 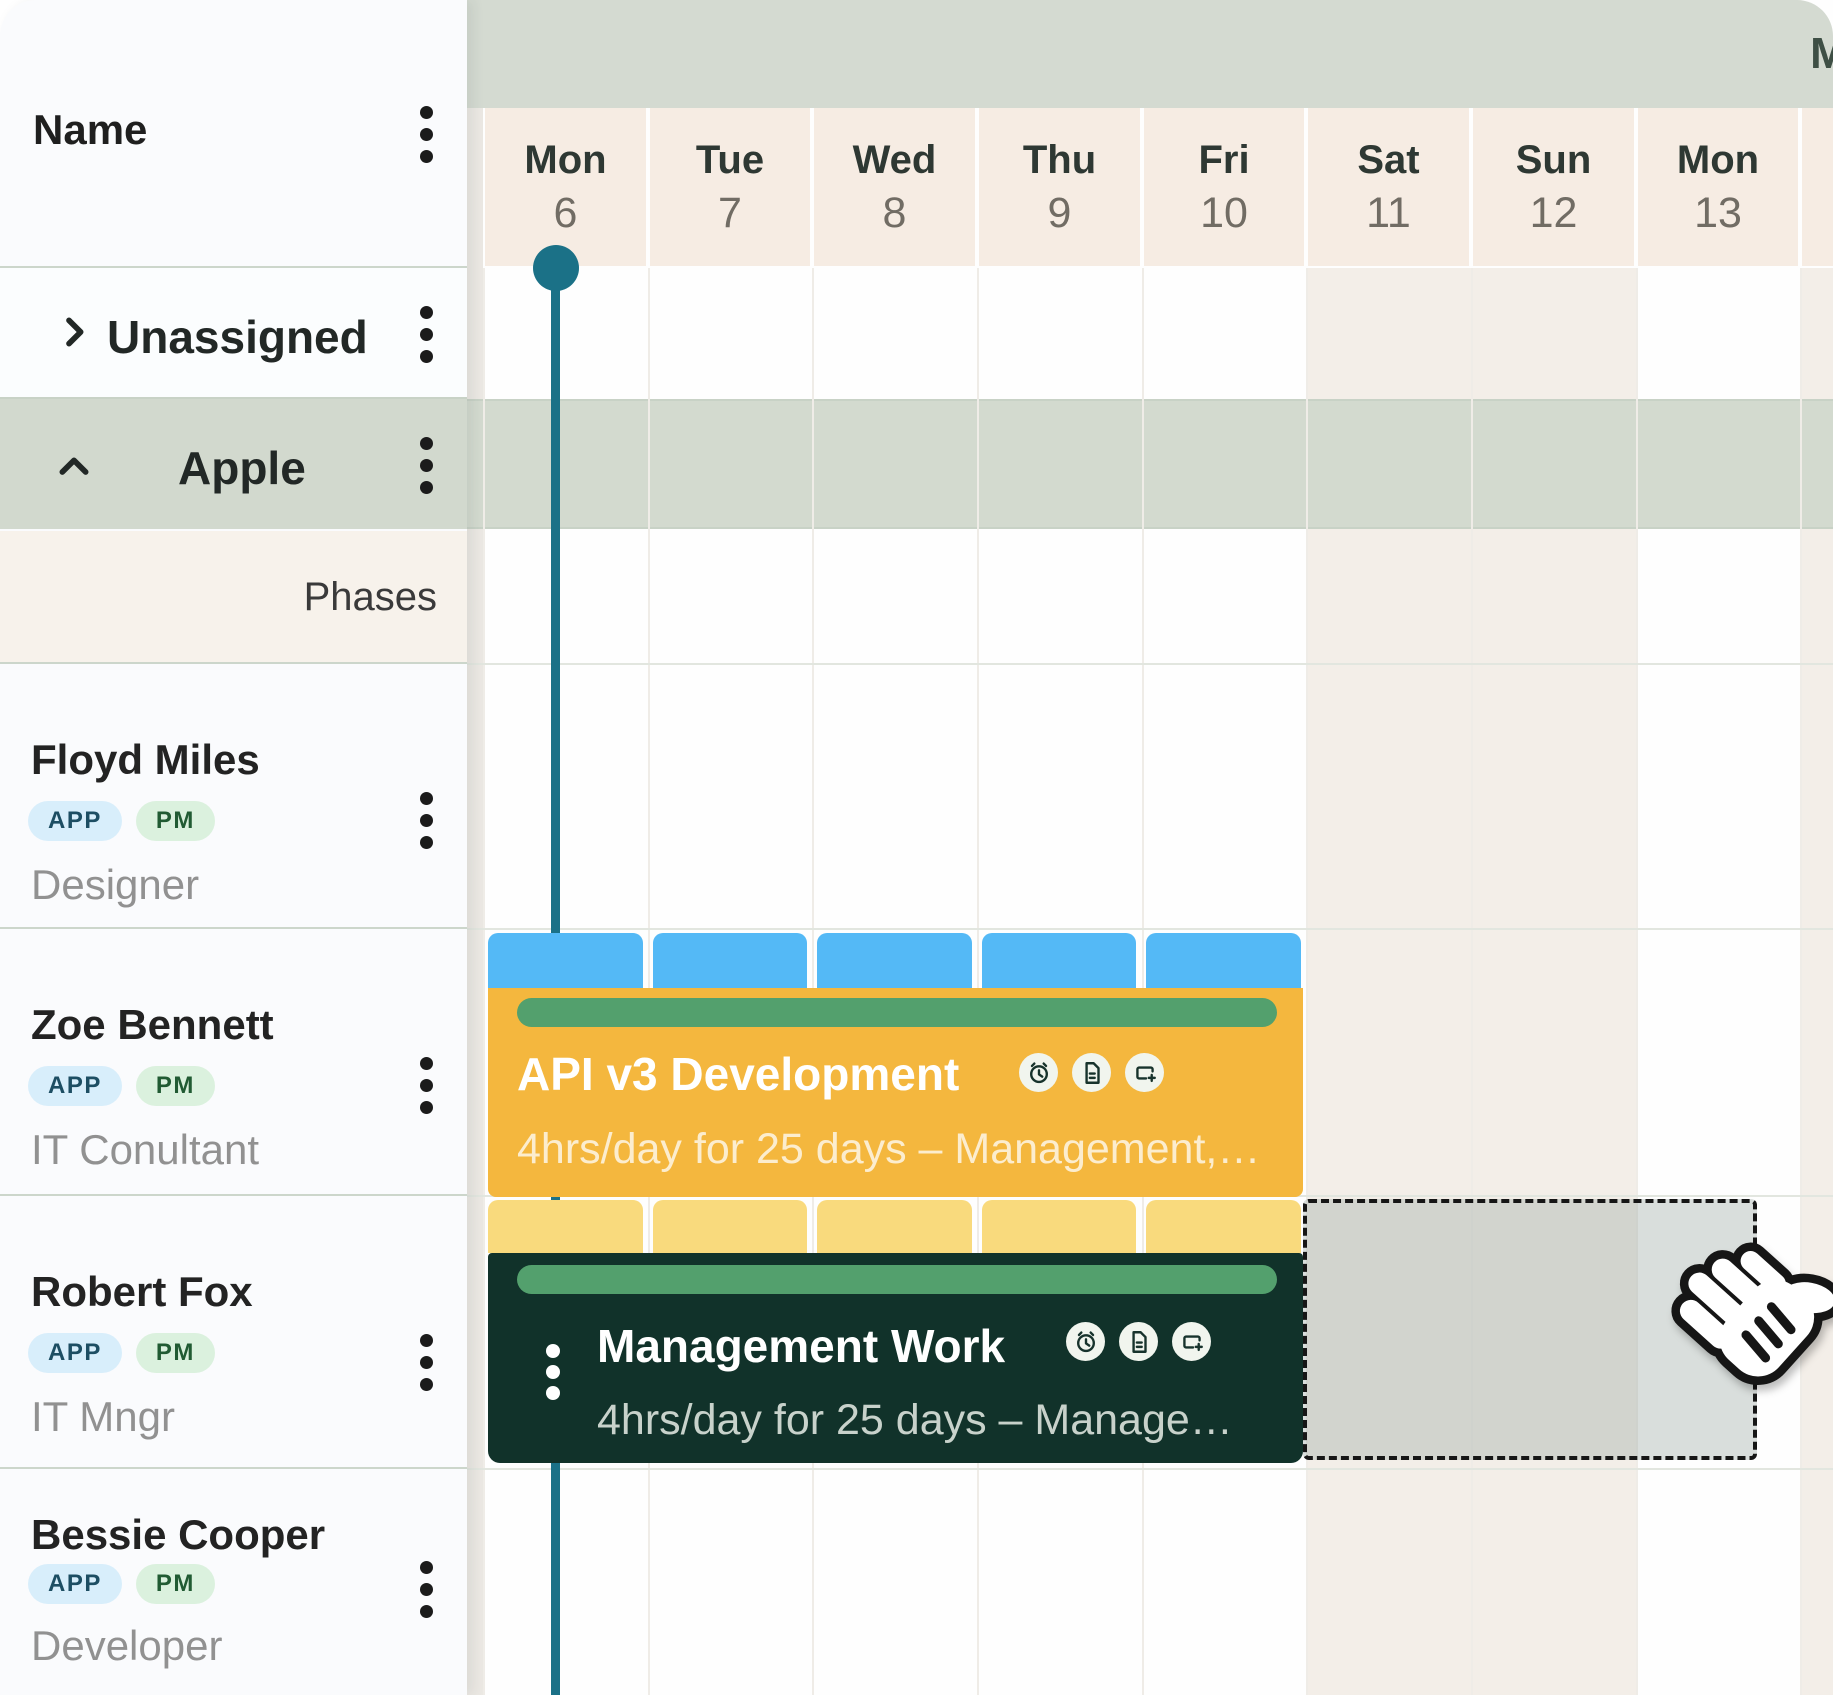 I want to click on month-label: May 2024, so click(x=1821, y=53).